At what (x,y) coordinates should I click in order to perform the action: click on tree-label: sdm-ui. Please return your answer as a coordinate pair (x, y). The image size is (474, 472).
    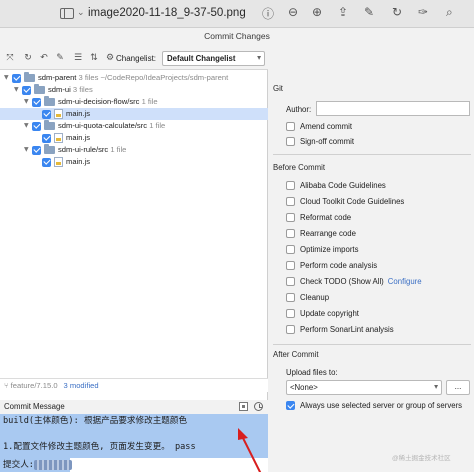
    Looking at the image, I should click on (59, 89).